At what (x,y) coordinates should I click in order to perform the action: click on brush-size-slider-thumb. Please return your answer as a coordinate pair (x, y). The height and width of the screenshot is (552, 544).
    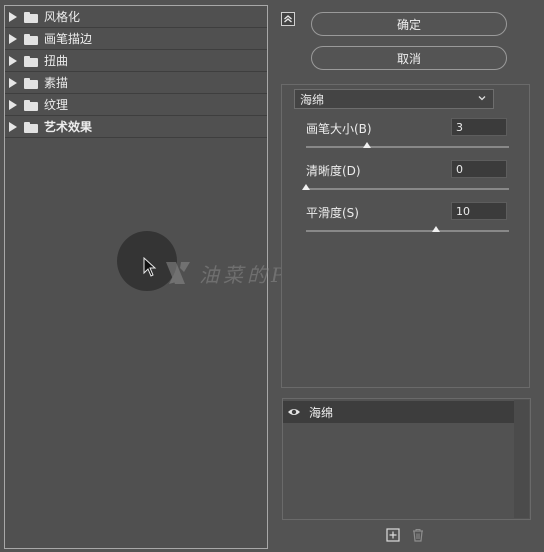
    Looking at the image, I should click on (366, 145).